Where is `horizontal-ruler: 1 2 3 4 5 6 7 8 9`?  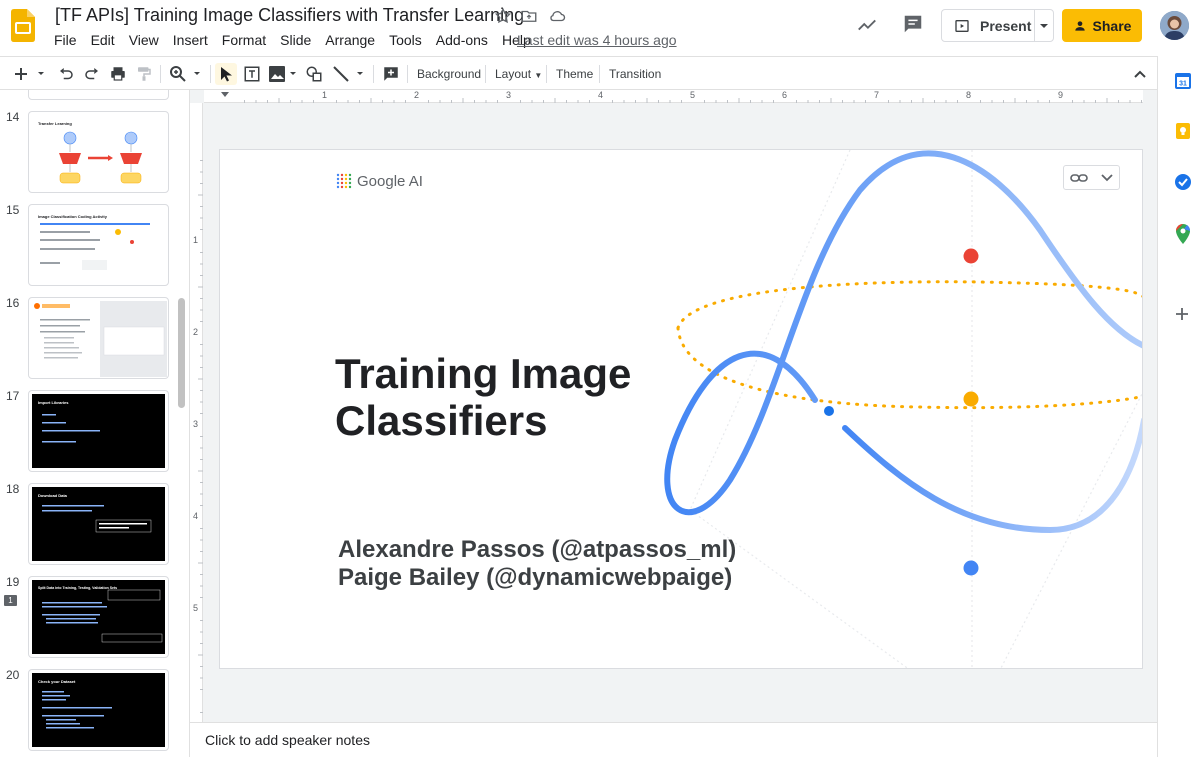 horizontal-ruler: 1 2 3 4 5 6 7 8 9 is located at coordinates (673, 96).